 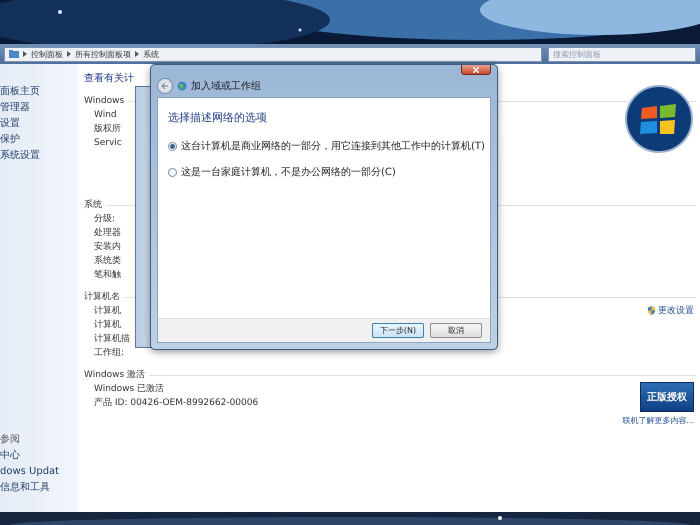 I want to click on windows-logo-icon, so click(x=659, y=119).